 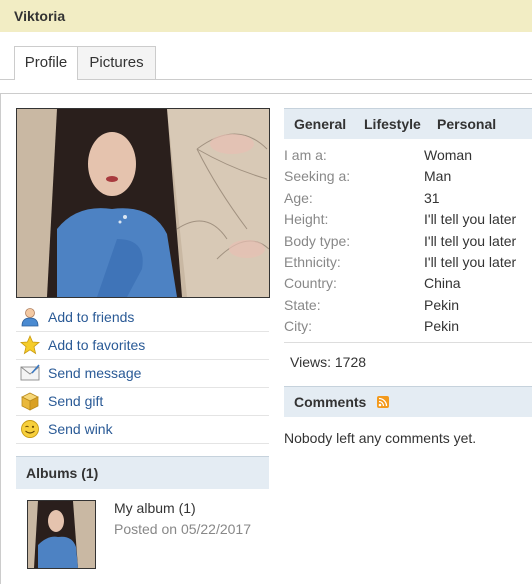 What do you see at coordinates (306, 219) in the screenshot?
I see `info-label: Height:` at bounding box center [306, 219].